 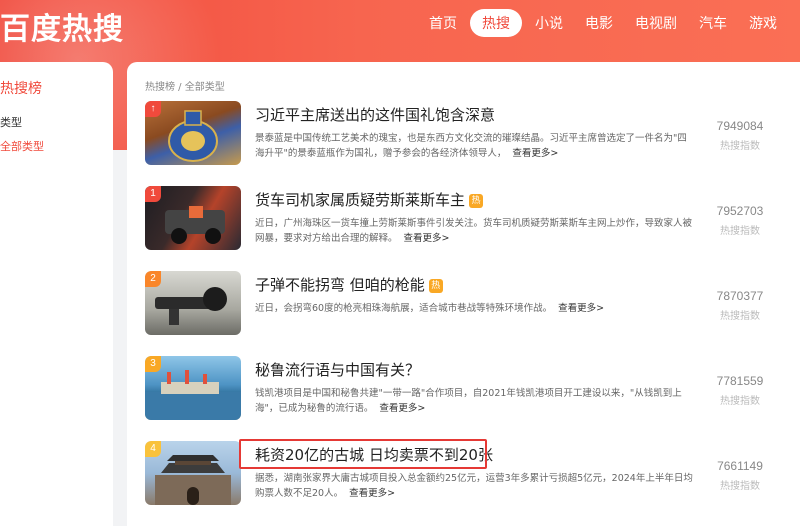 I want to click on nav-game: 游戏, so click(x=763, y=23).